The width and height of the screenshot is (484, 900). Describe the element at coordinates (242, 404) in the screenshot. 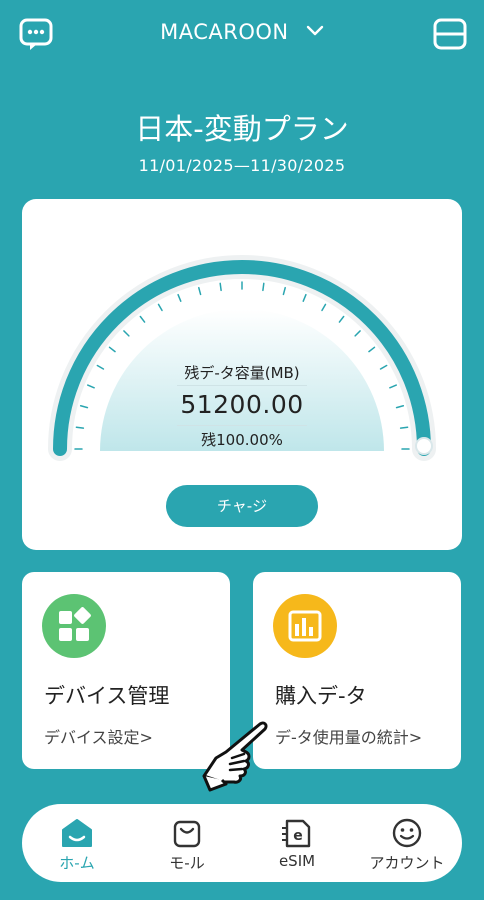

I see `remaining-data-value: 51200.00` at that location.